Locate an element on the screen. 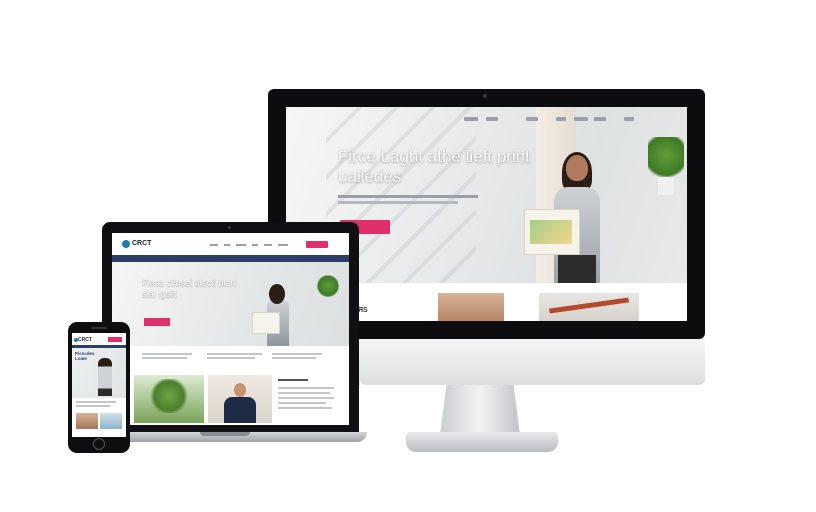 This screenshot has width=816, height=512. desktop-hero-title: Firce Laght athe lieft print ualledes is located at coordinates (434, 166).